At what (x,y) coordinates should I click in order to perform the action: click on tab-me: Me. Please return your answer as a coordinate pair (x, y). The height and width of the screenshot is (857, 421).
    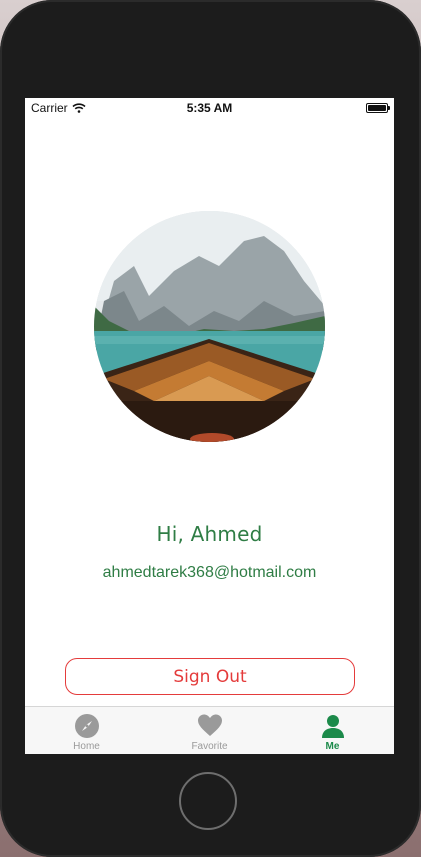
    Looking at the image, I should click on (332, 730).